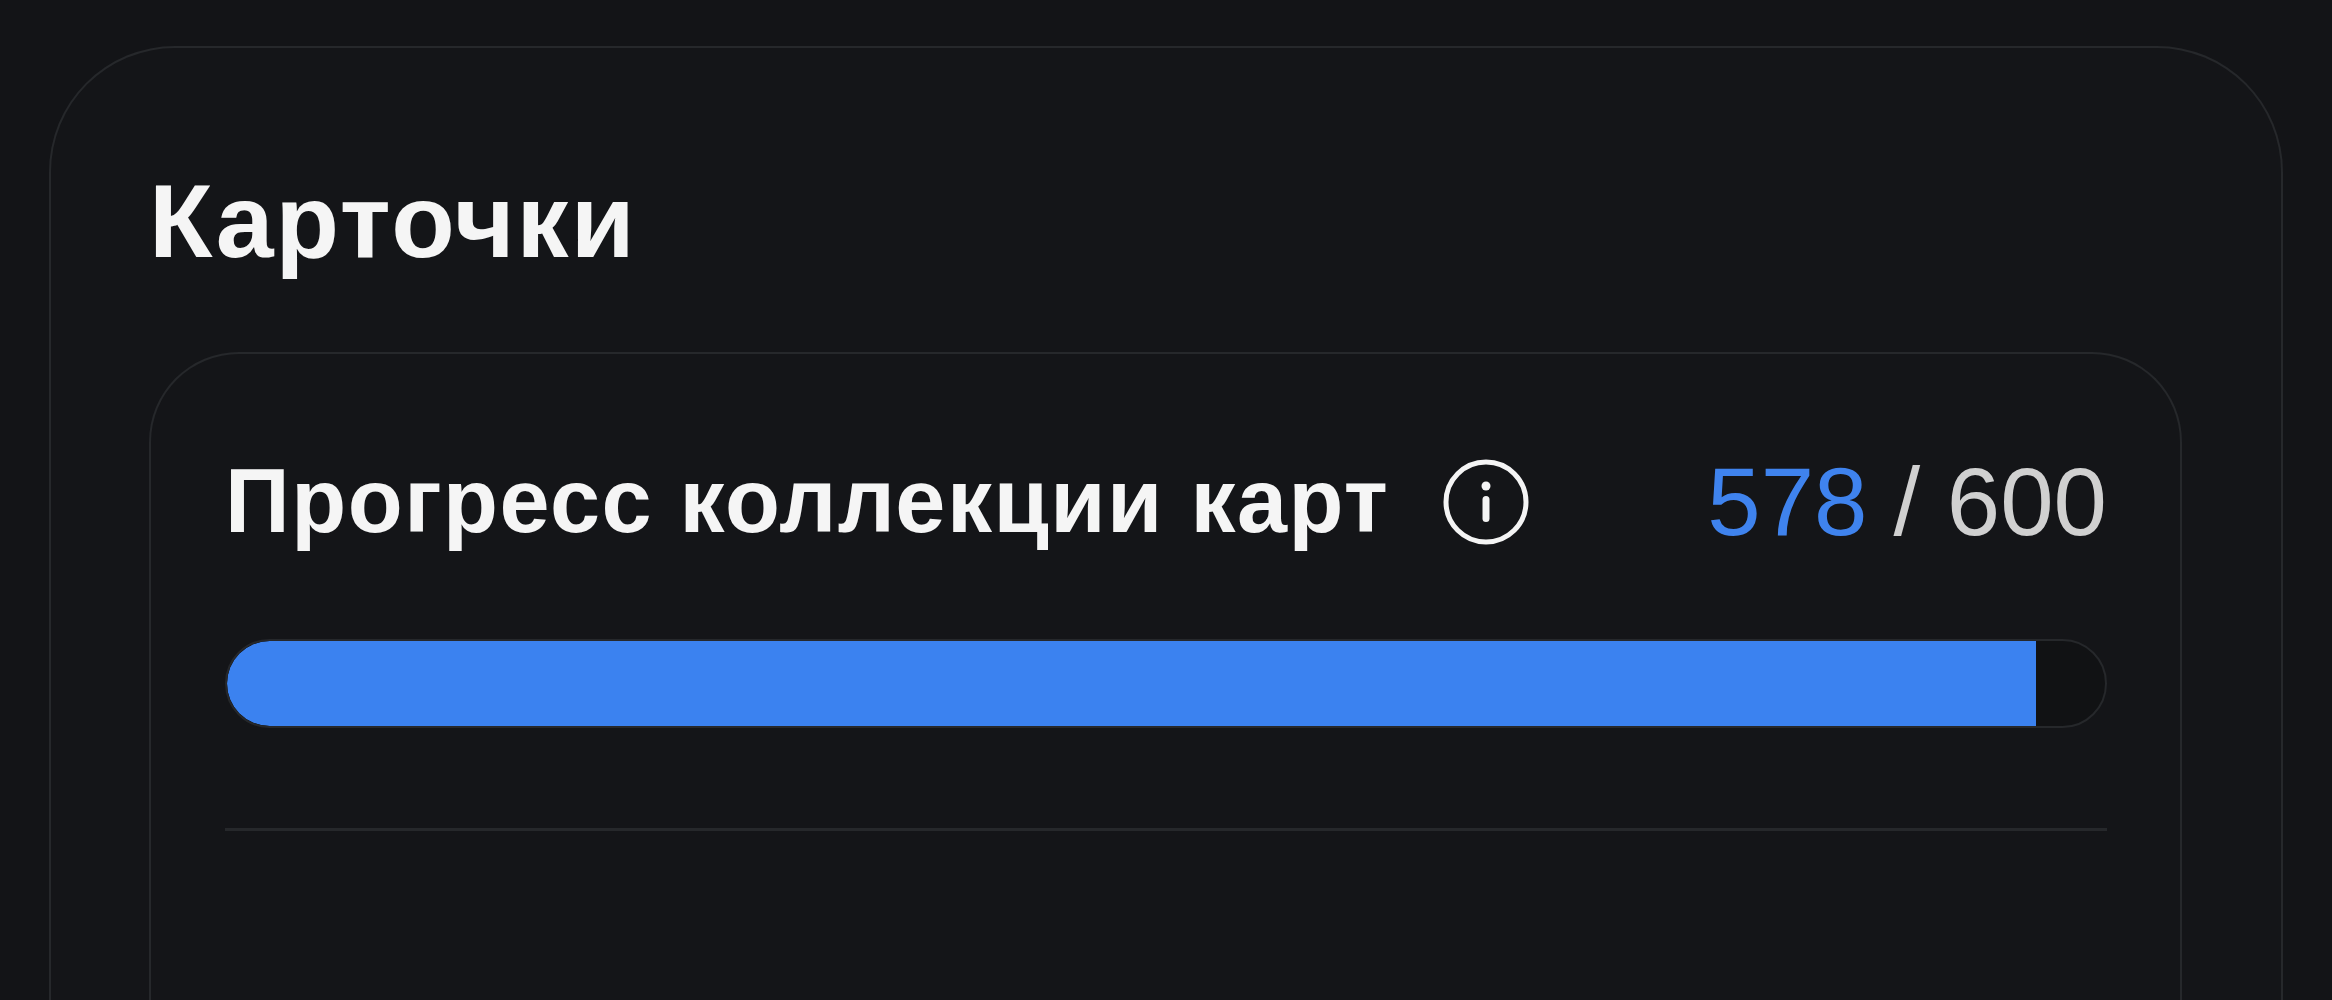  Describe the element at coordinates (2000, 502) in the screenshot. I see `total-count: / 600` at that location.